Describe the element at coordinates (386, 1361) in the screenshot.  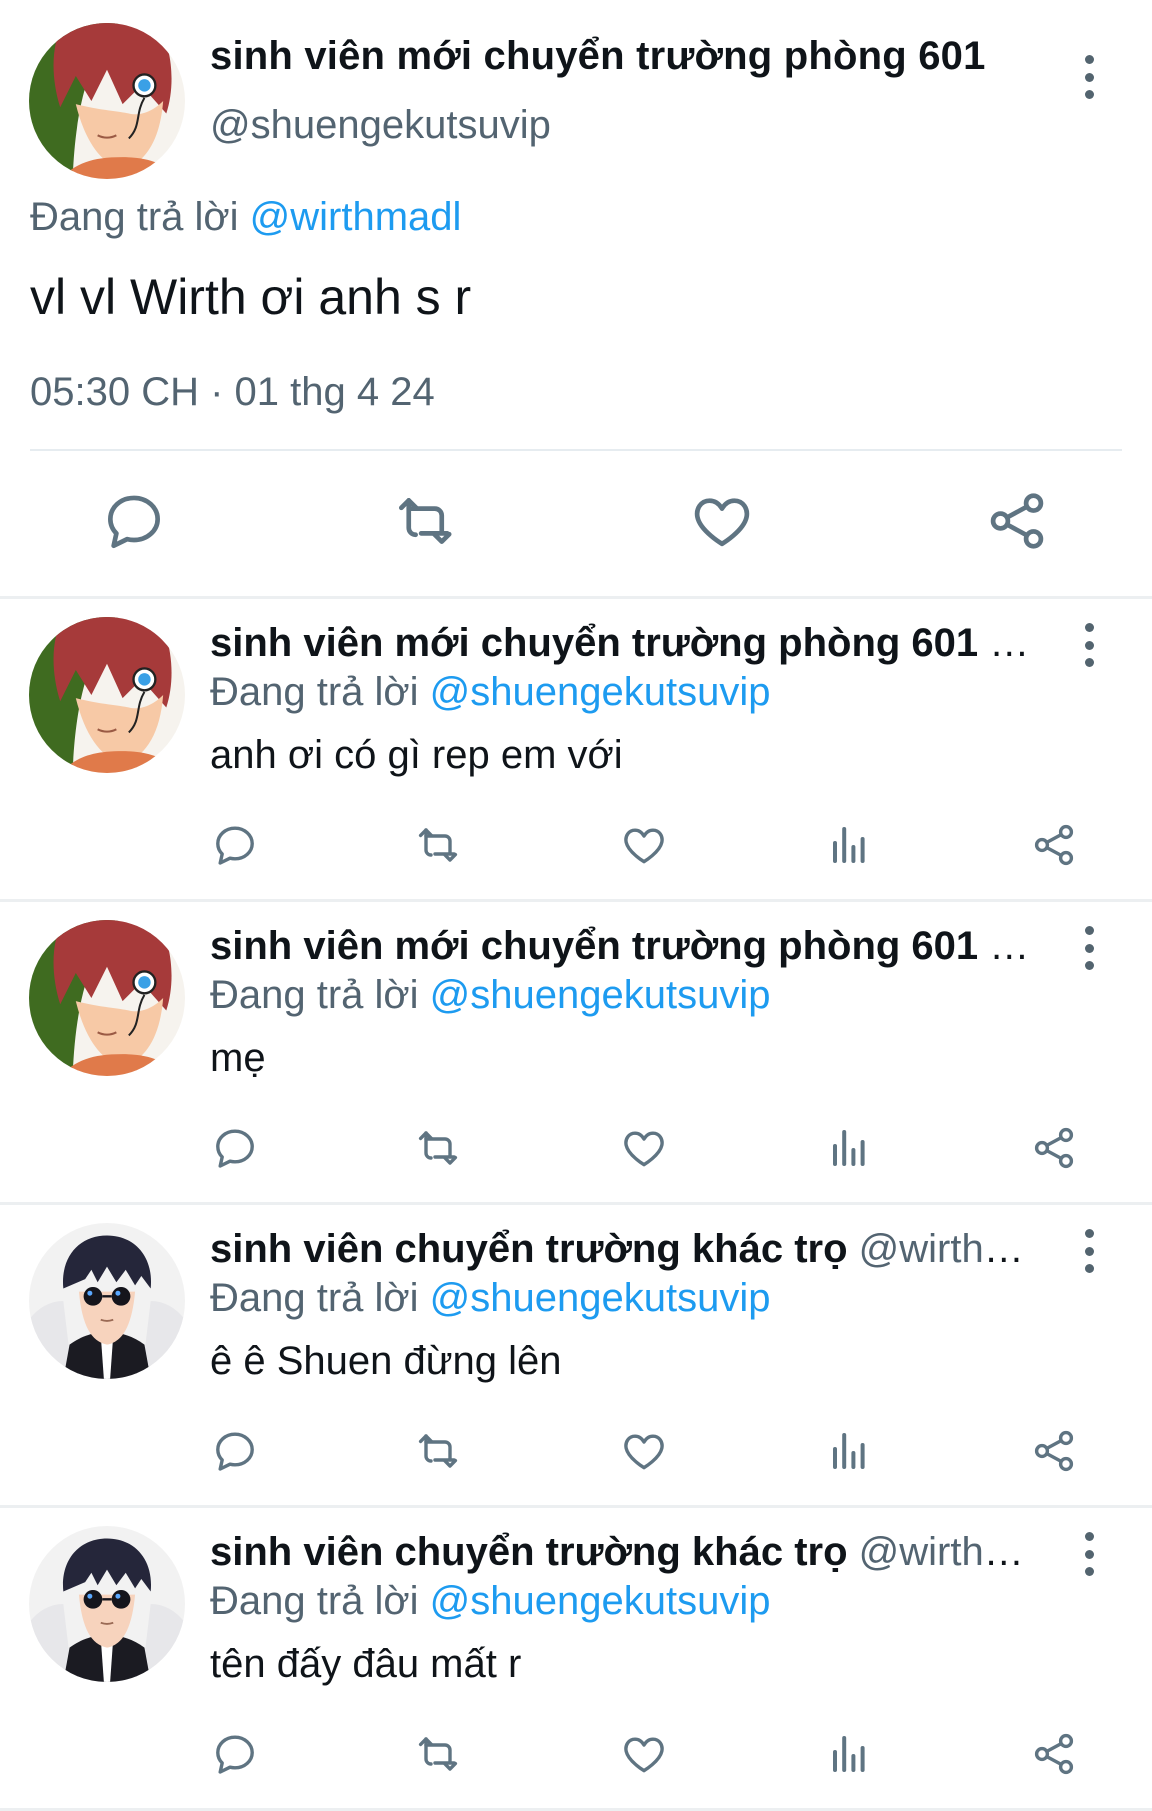
I see `tweet-text: ê ê Shuen đừng lên` at that location.